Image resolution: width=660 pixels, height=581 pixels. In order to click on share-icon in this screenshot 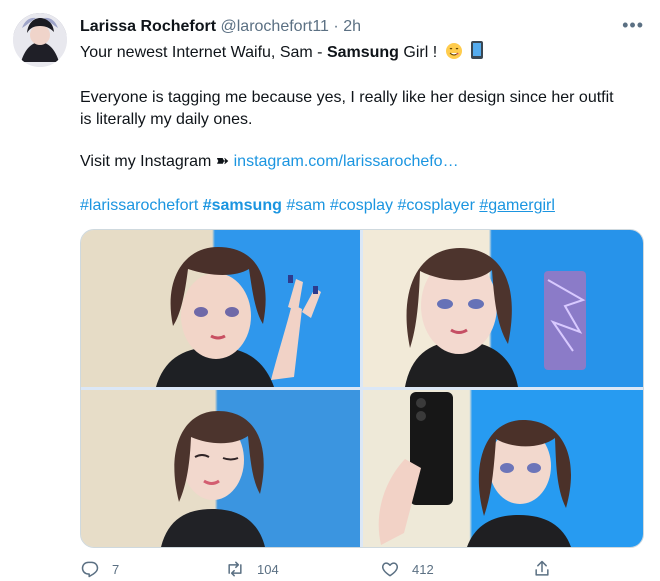, I will do `click(542, 568)`.